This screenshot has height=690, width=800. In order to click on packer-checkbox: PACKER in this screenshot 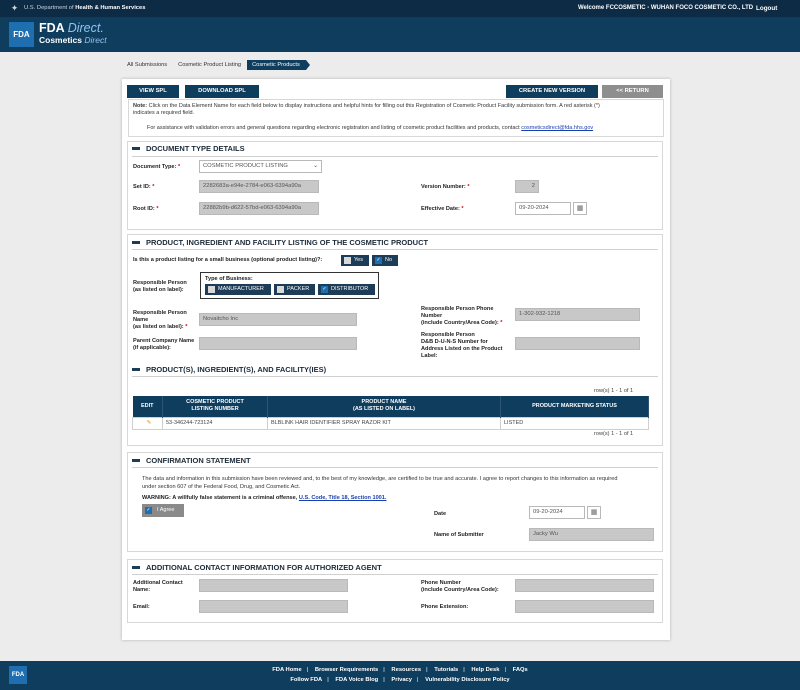, I will do `click(294, 289)`.